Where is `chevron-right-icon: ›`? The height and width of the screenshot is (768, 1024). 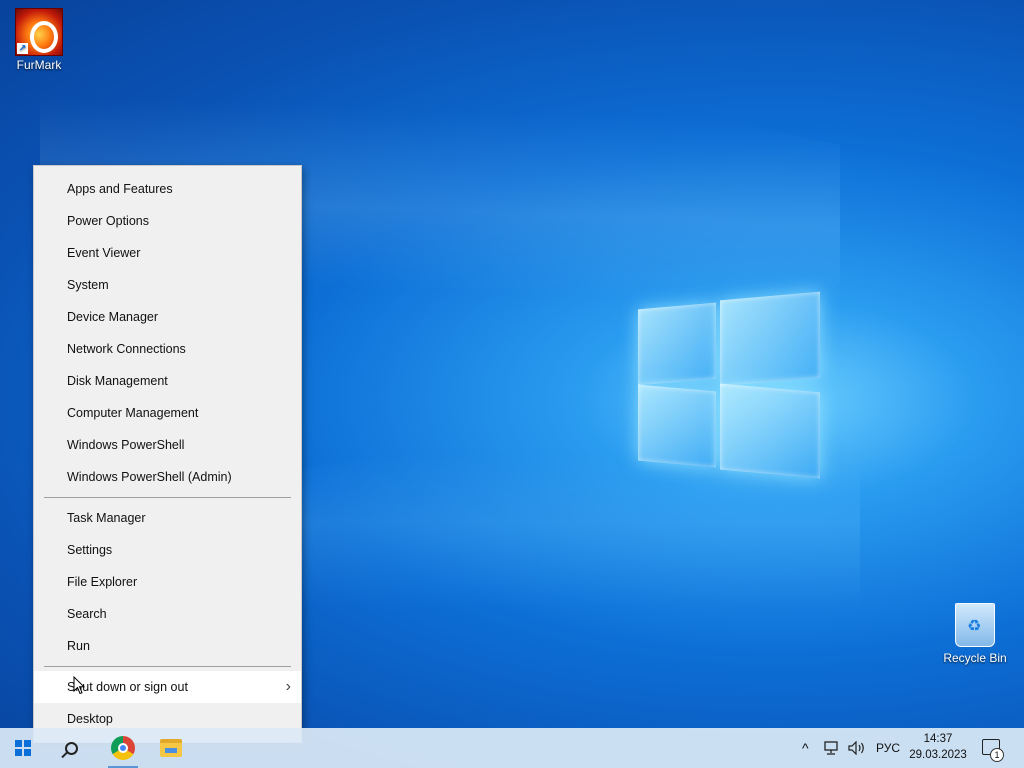
chevron-right-icon: › is located at coordinates (288, 686).